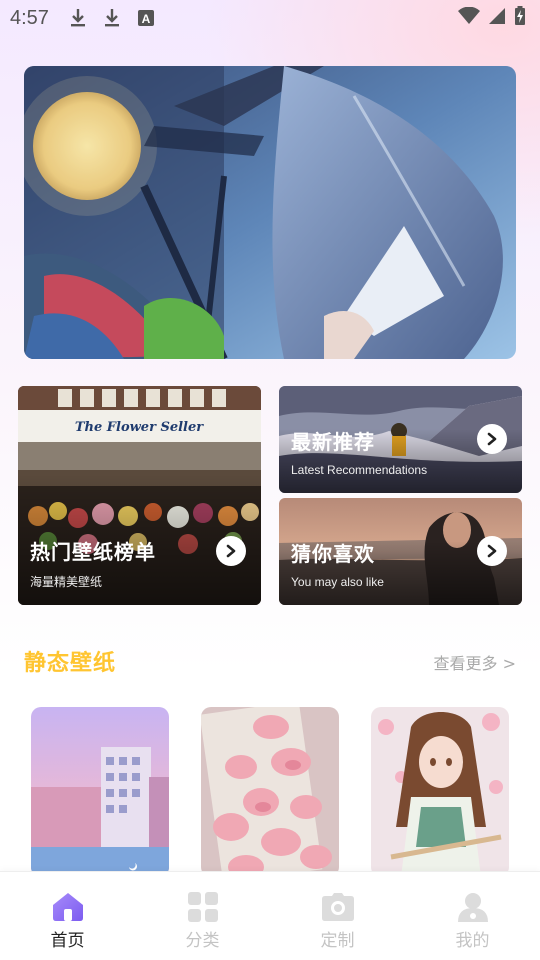 The width and height of the screenshot is (540, 960). I want to click on font-a-icon: A, so click(146, 18).